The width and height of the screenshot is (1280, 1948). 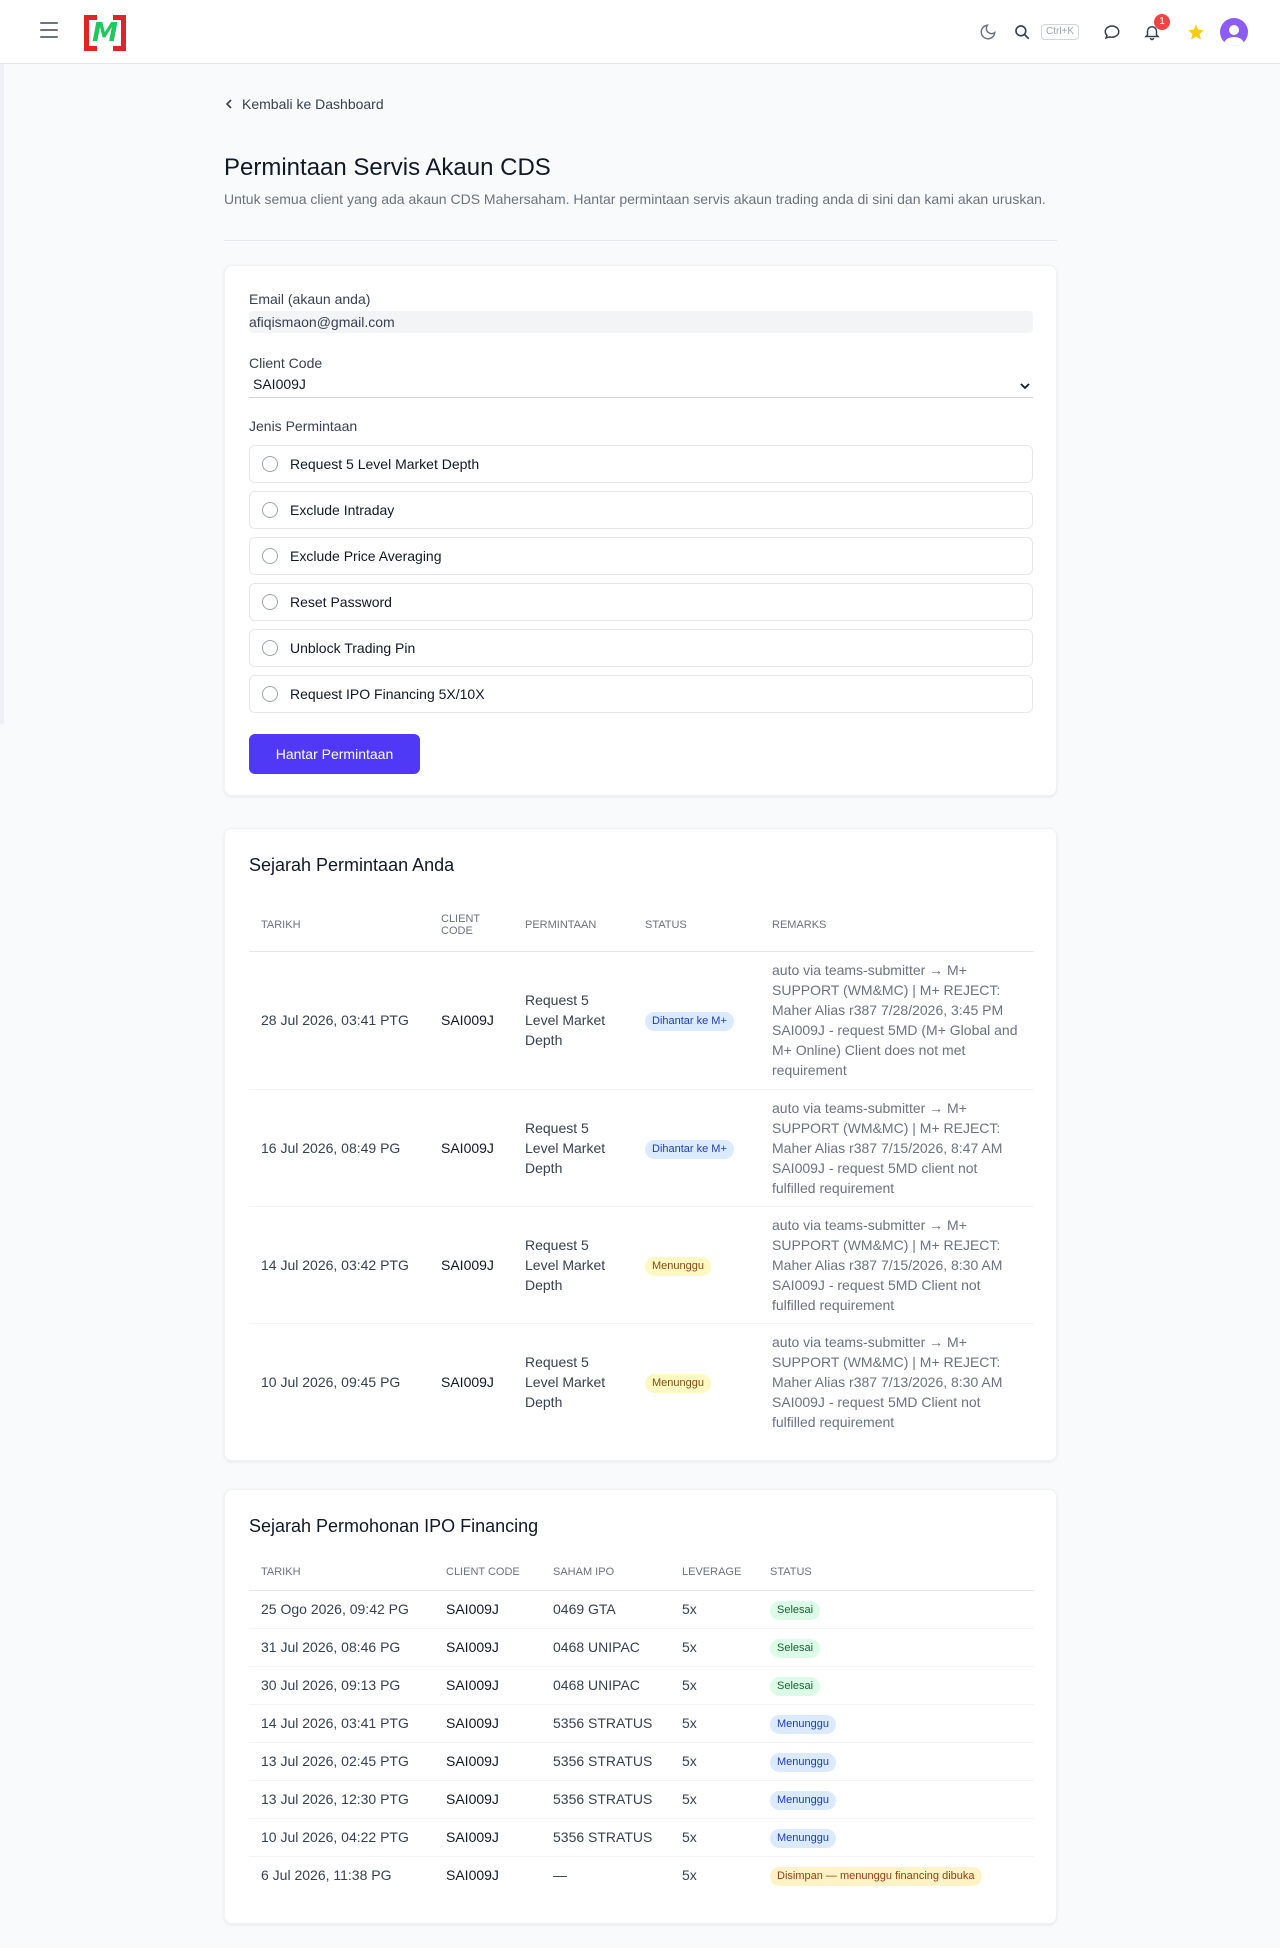 I want to click on client-code-select: SAI009J, so click(x=641, y=386).